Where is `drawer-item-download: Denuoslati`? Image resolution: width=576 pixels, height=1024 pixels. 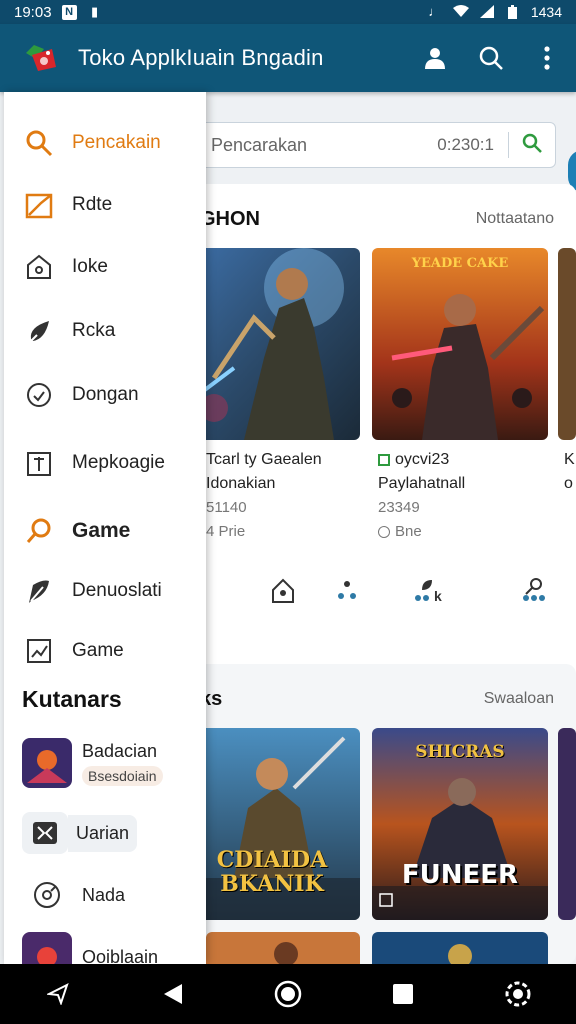
drawer-item-download: Denuoslati is located at coordinates (105, 591).